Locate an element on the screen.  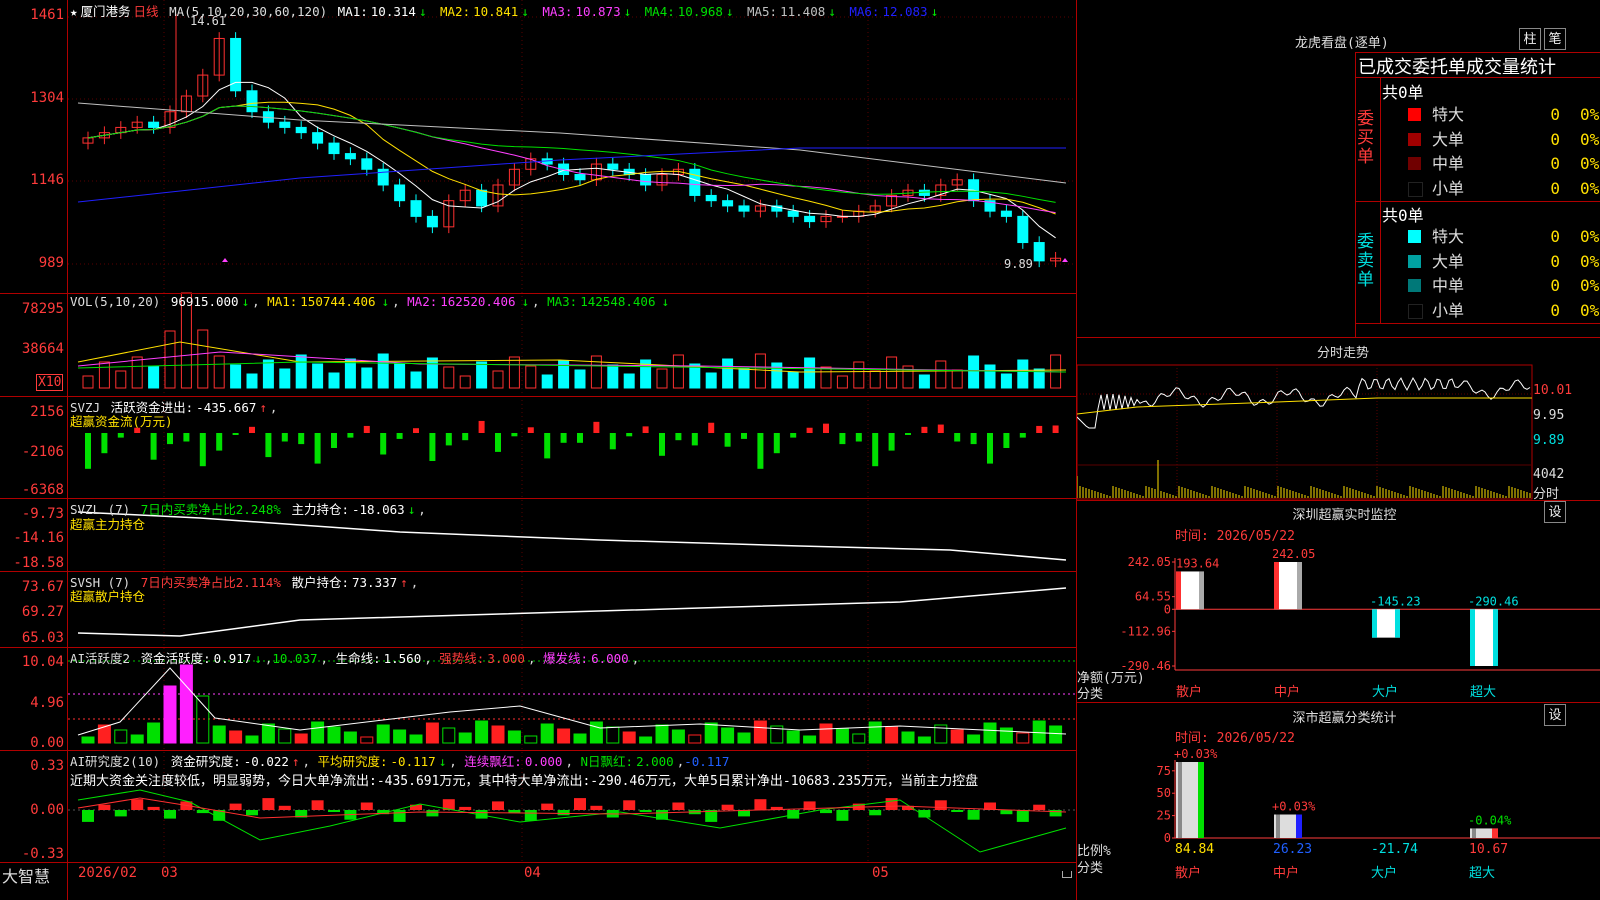
y-tick-label: -112.96 is located at coordinates (1145, 631).